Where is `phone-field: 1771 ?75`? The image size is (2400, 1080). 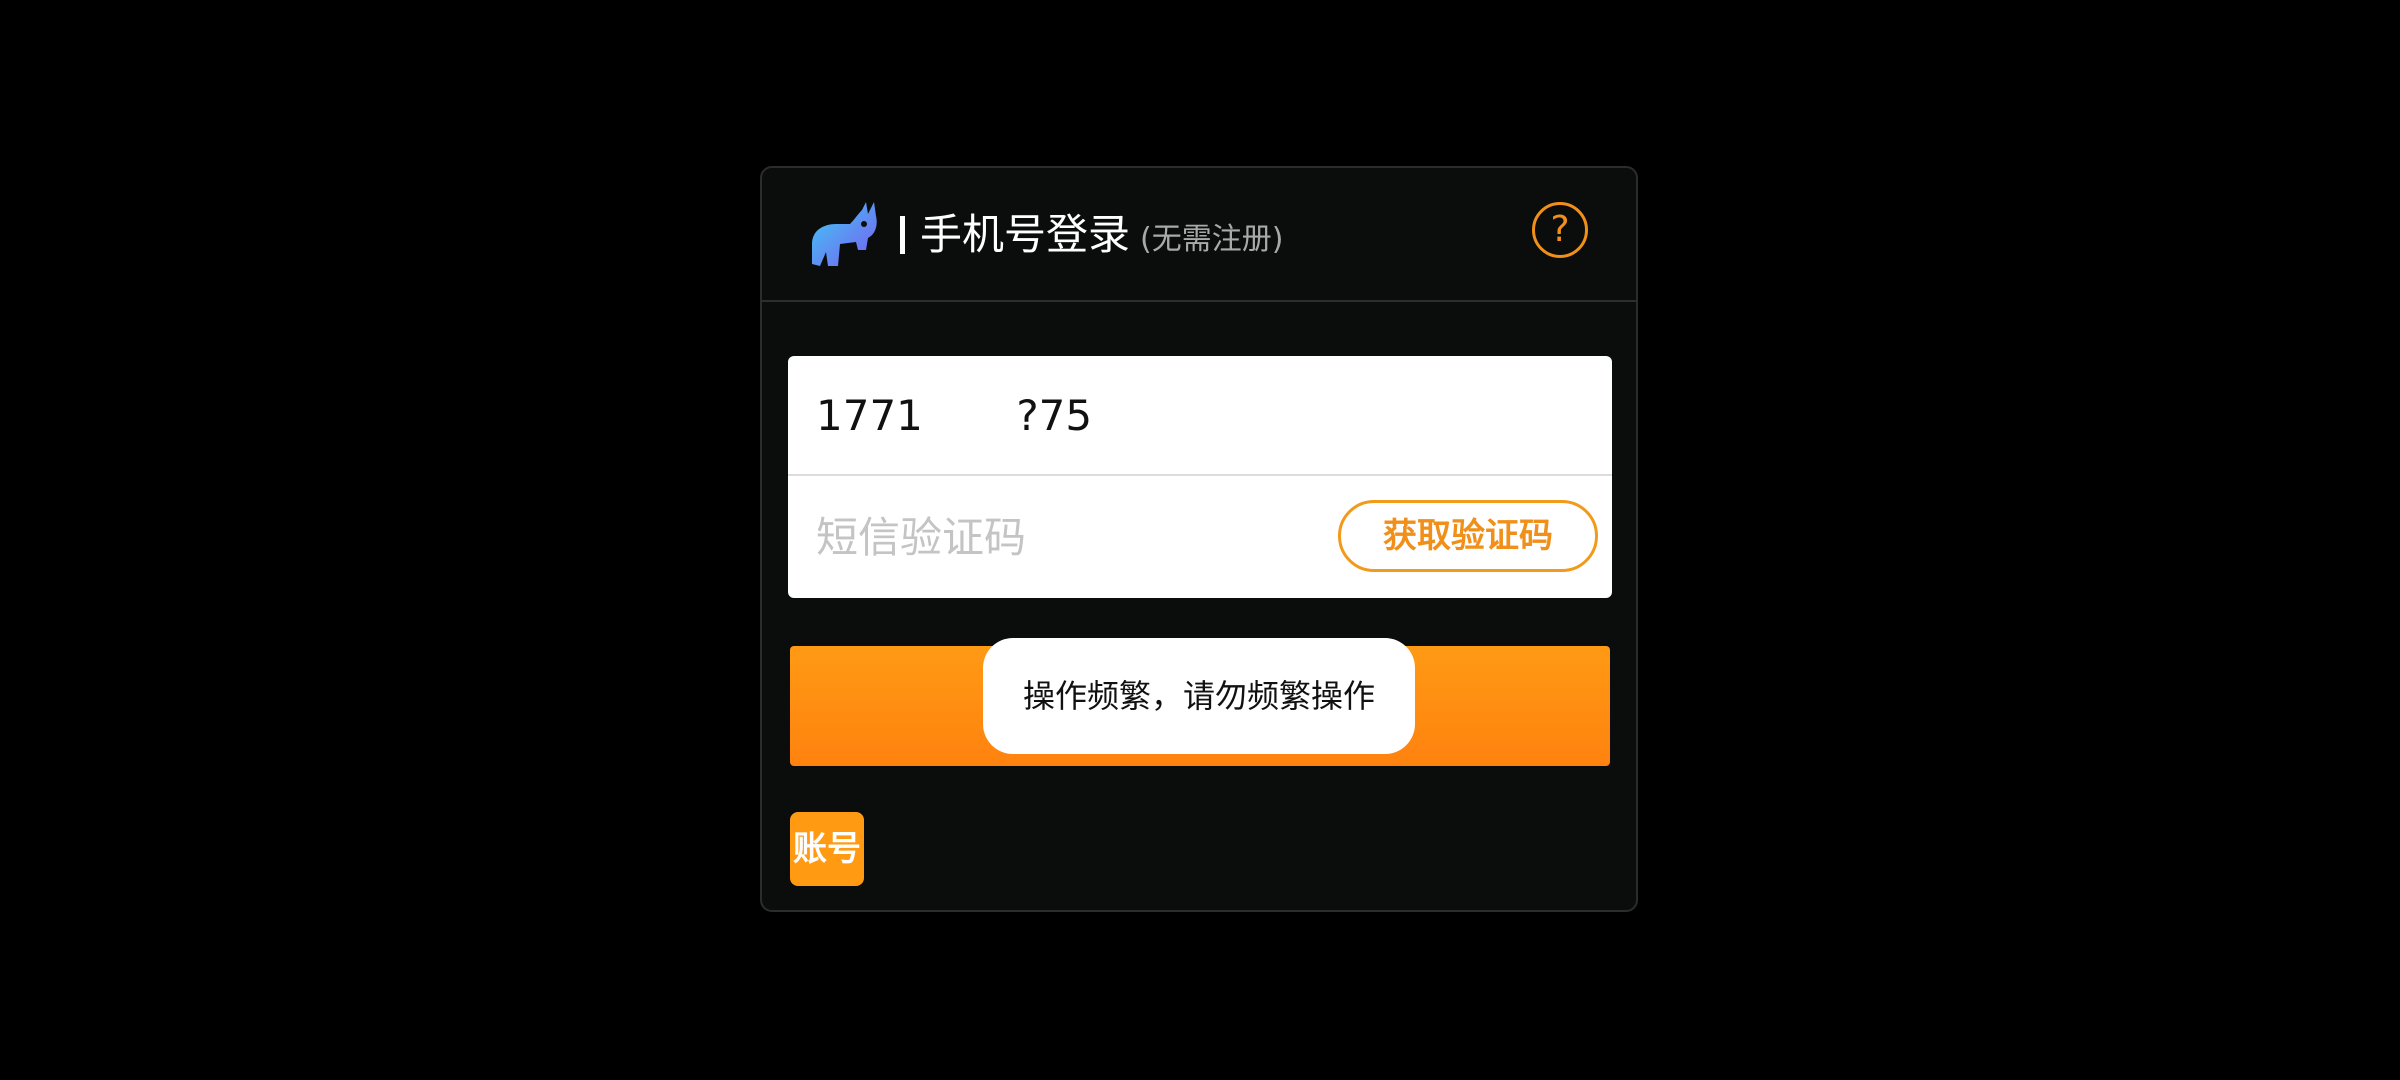 phone-field: 1771 ?75 is located at coordinates (1200, 416).